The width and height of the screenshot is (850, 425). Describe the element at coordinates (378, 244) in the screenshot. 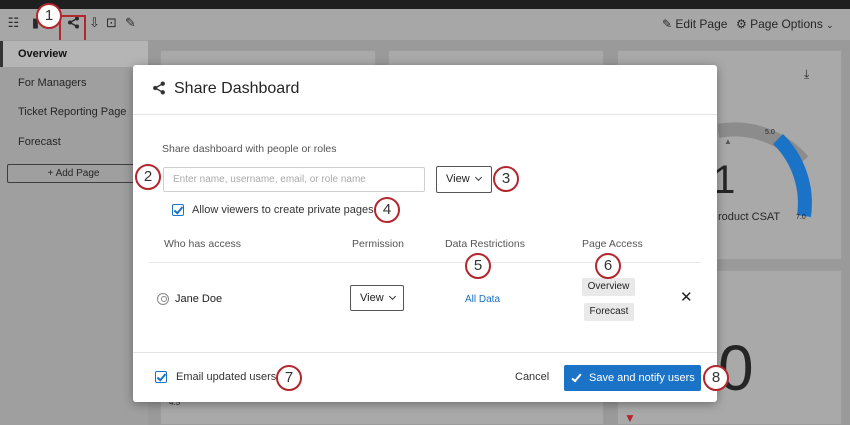

I see `column-permission: Permission` at that location.